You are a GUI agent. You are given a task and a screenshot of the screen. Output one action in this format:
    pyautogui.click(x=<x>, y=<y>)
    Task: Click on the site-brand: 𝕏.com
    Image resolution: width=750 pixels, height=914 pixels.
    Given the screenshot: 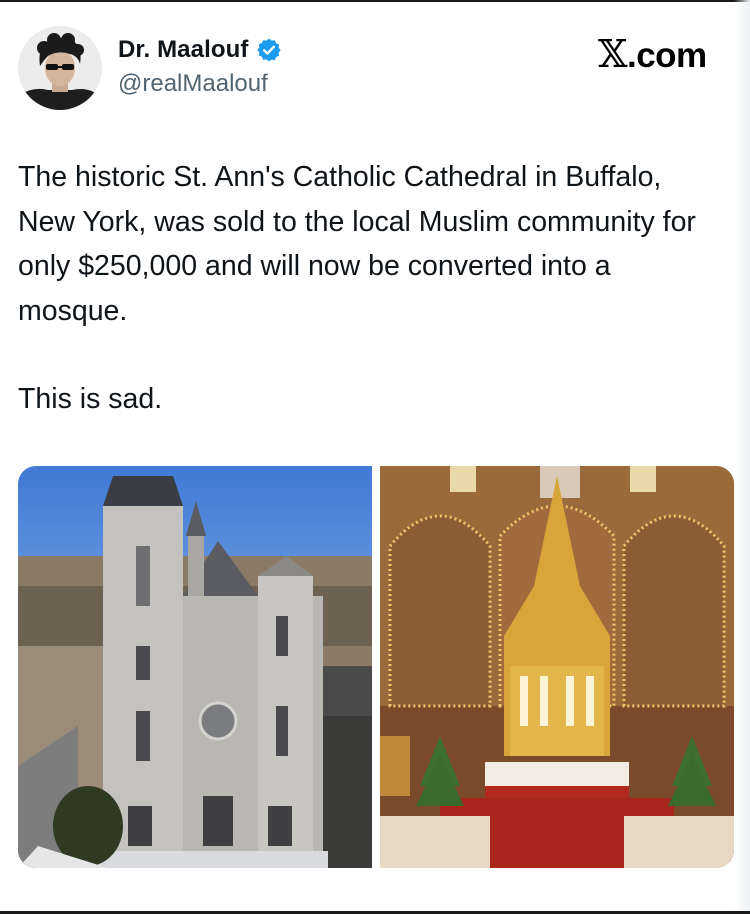 What is the action you would take?
    pyautogui.click(x=652, y=54)
    